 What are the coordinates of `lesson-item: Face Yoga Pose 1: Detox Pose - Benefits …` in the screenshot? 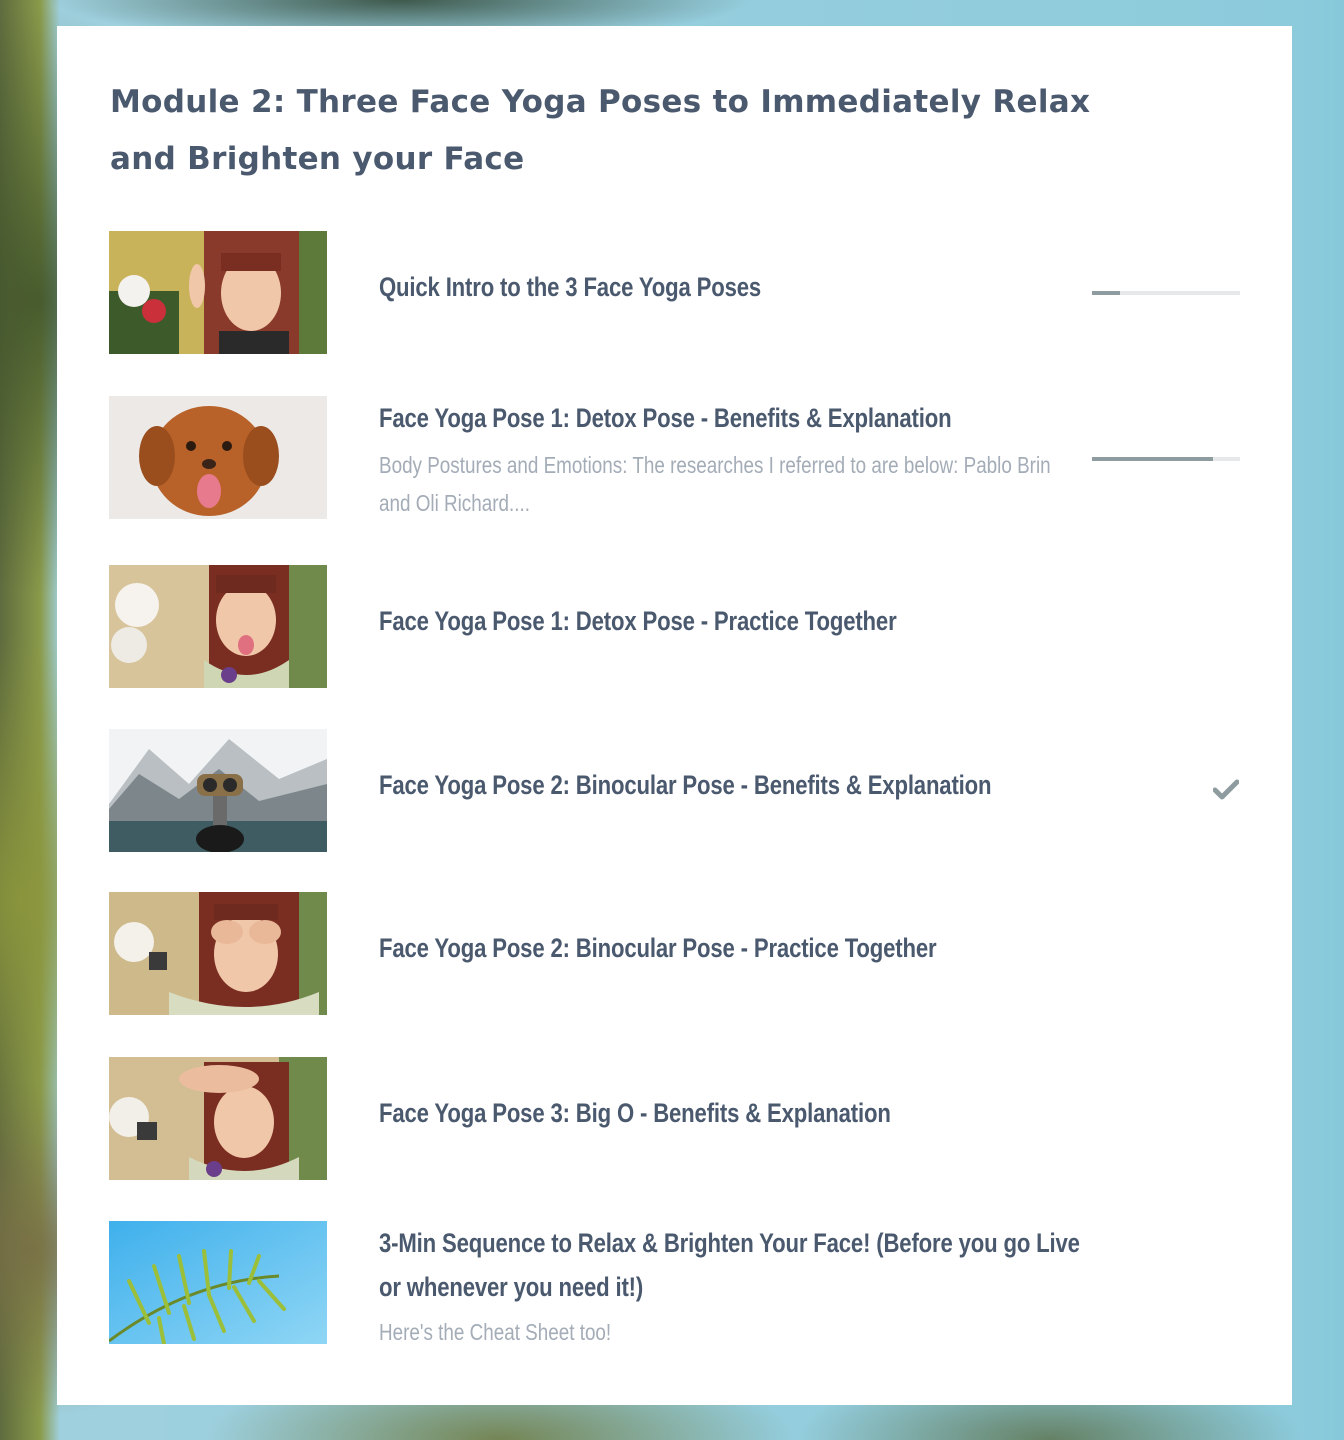 It's located at (674, 458).